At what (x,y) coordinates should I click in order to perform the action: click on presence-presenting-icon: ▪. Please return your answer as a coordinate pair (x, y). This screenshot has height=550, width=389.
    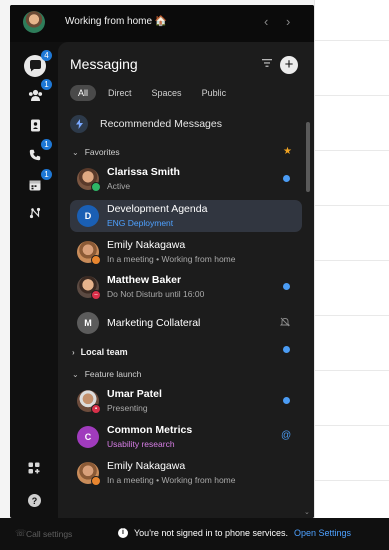
    Looking at the image, I should click on (96, 409).